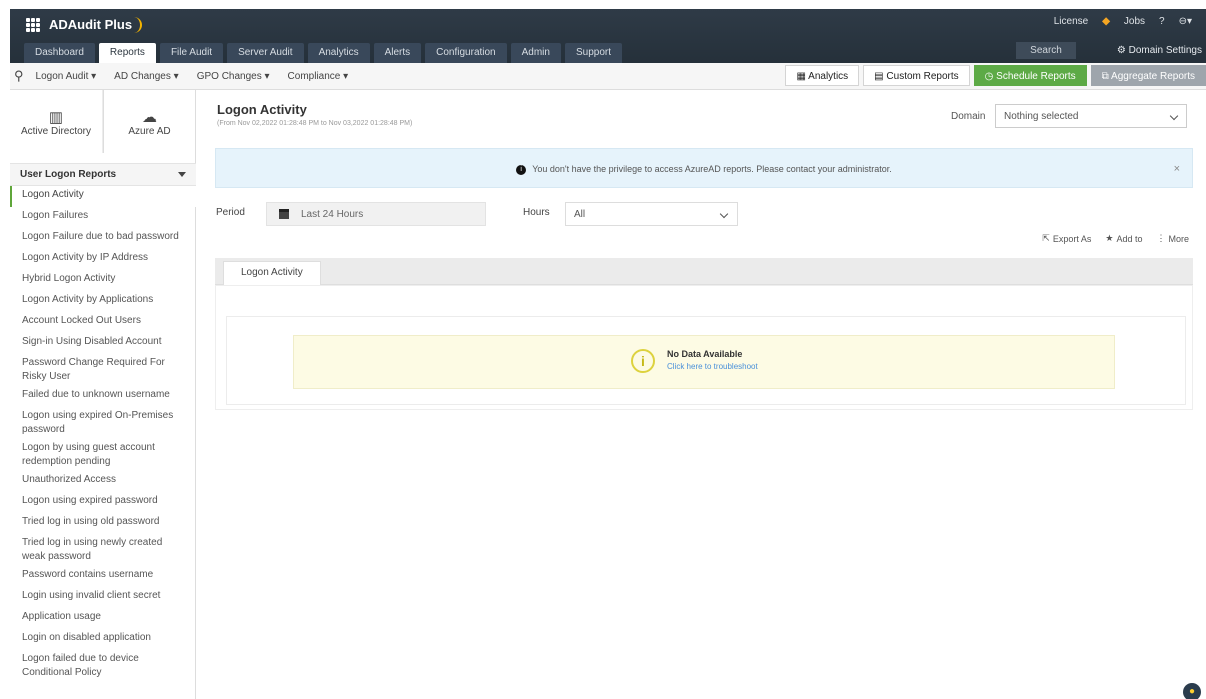 Image resolution: width=1206 pixels, height=699 pixels. I want to click on tab-analytics: Analytics, so click(338, 53).